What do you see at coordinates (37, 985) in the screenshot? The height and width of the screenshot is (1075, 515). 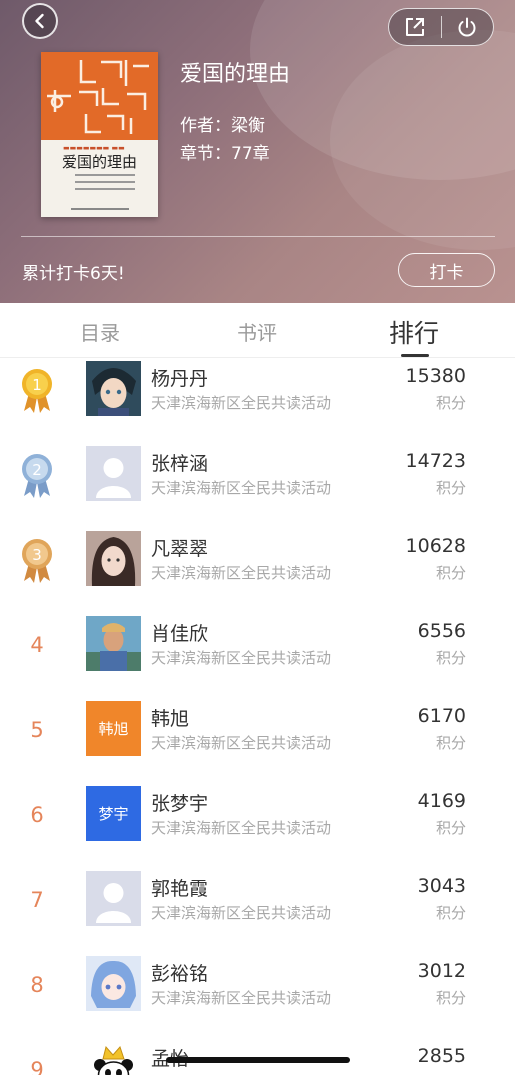 I see `rank-number: 8` at bounding box center [37, 985].